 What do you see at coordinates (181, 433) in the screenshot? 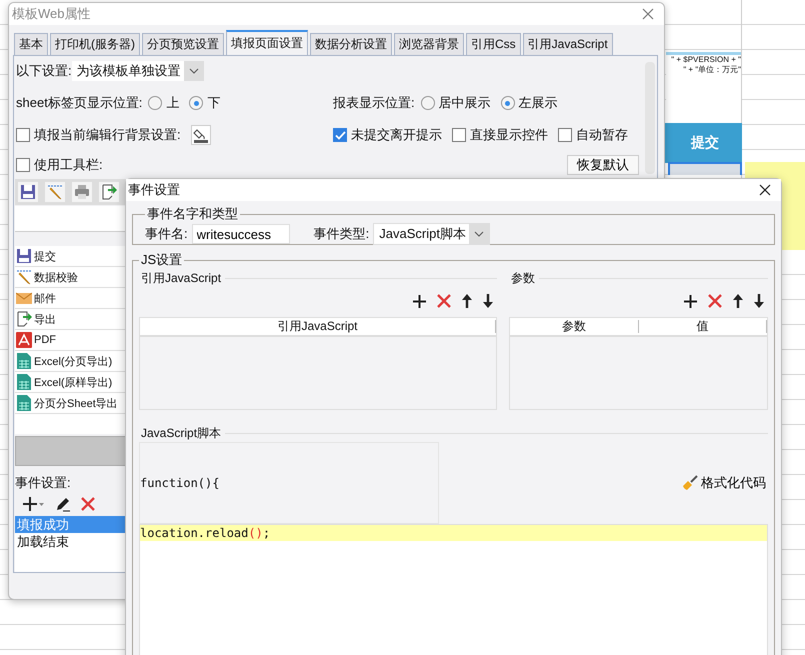
I see `section-title: JavaScript脚本` at bounding box center [181, 433].